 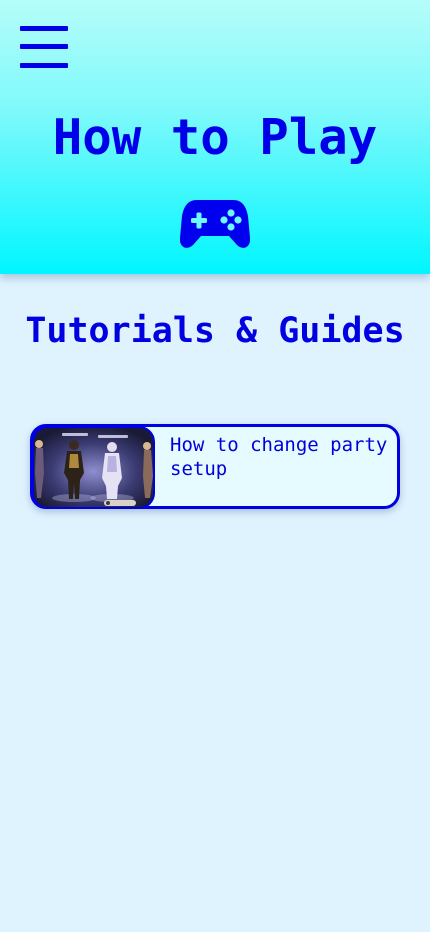 I want to click on tutorial-thumbnail, so click(x=93, y=467).